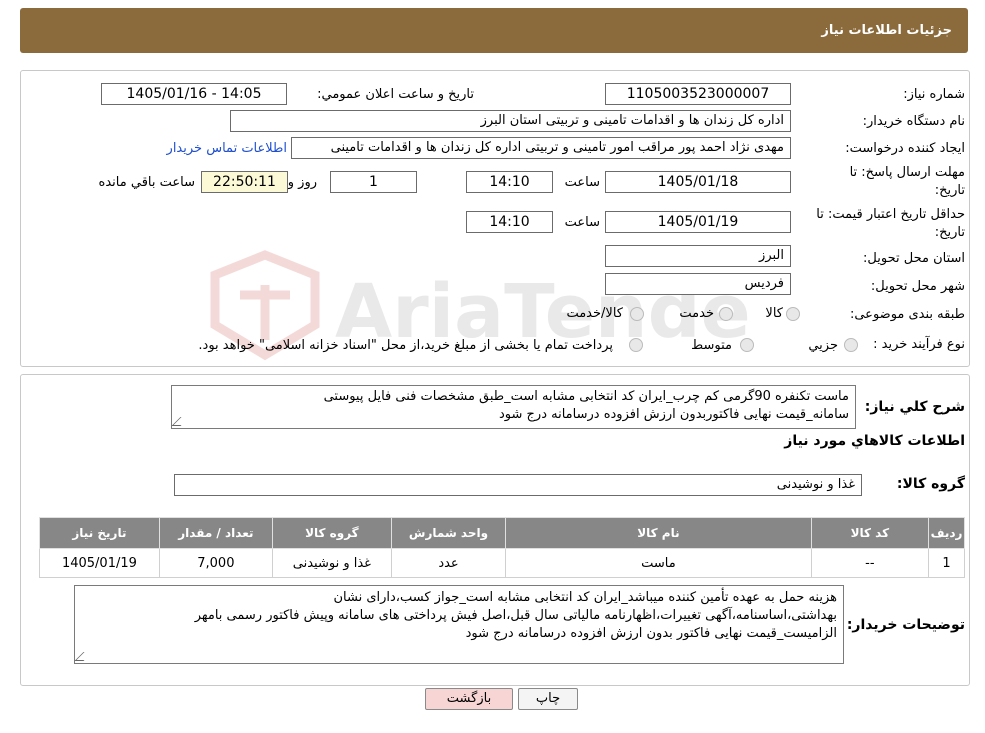  Describe the element at coordinates (658, 533) in the screenshot. I see `col-name: نام کالا` at that location.